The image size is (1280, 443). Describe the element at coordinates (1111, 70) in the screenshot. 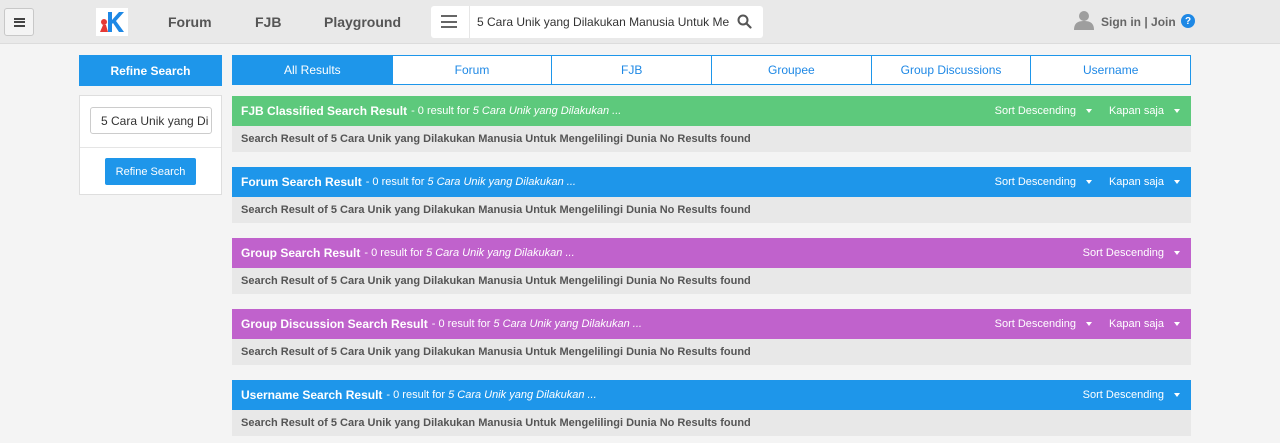

I see `tab-username: Username` at that location.